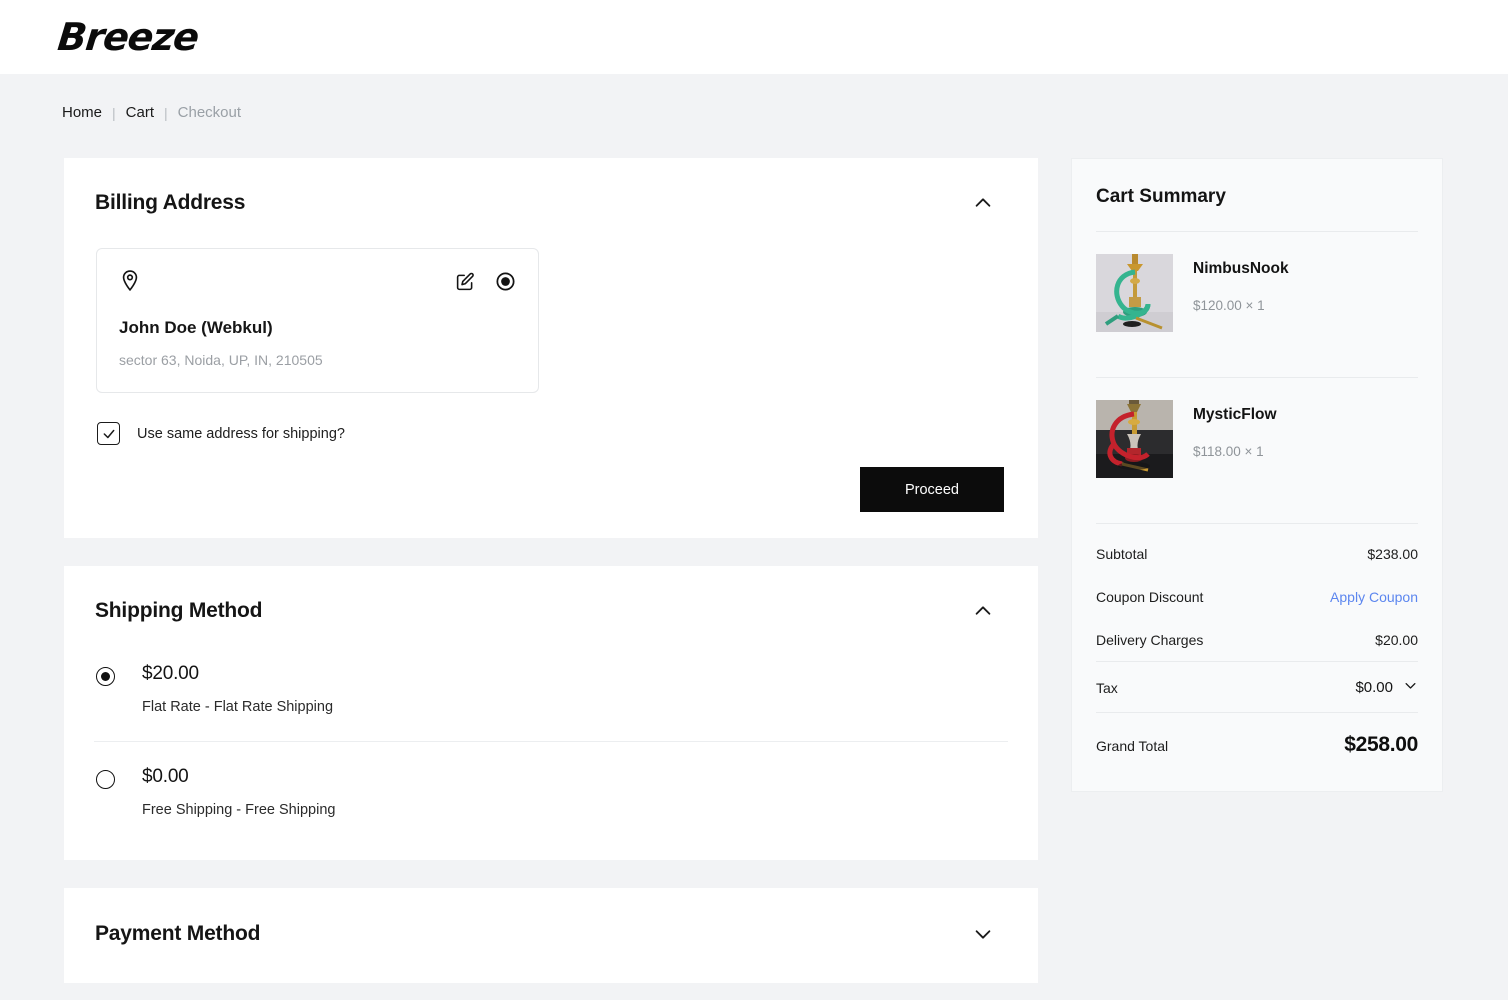 Image resolution: width=1508 pixels, height=1000 pixels. What do you see at coordinates (1150, 640) in the screenshot?
I see `delivery-charges-label: Delivery Charges` at bounding box center [1150, 640].